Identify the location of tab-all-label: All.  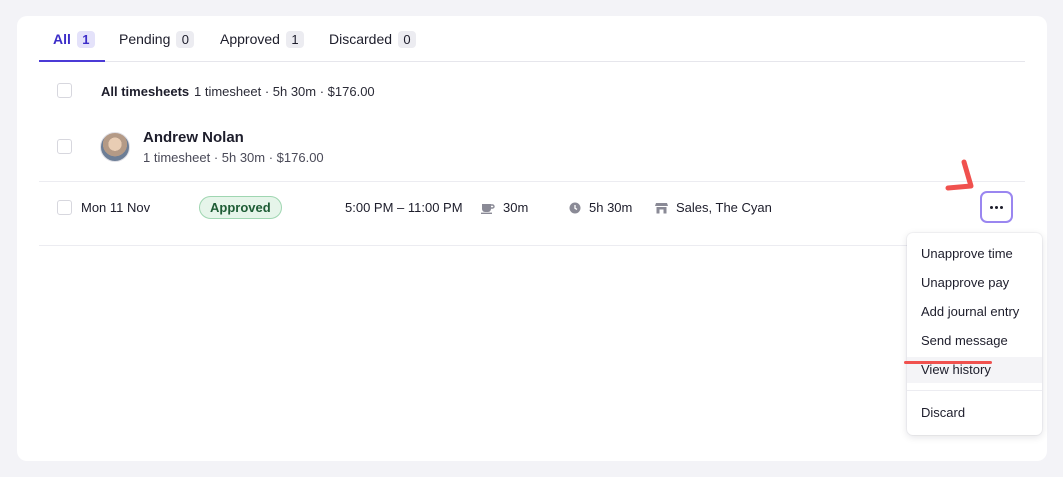
(62, 39).